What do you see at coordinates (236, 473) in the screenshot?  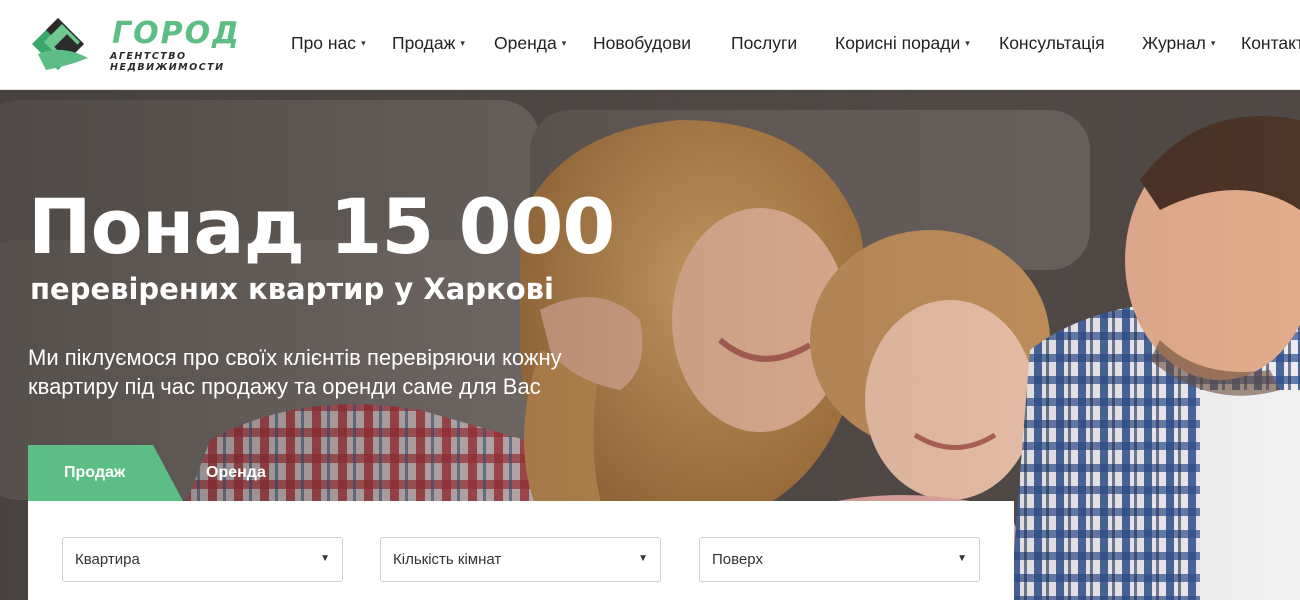 I see `tab-rent: Оренда` at bounding box center [236, 473].